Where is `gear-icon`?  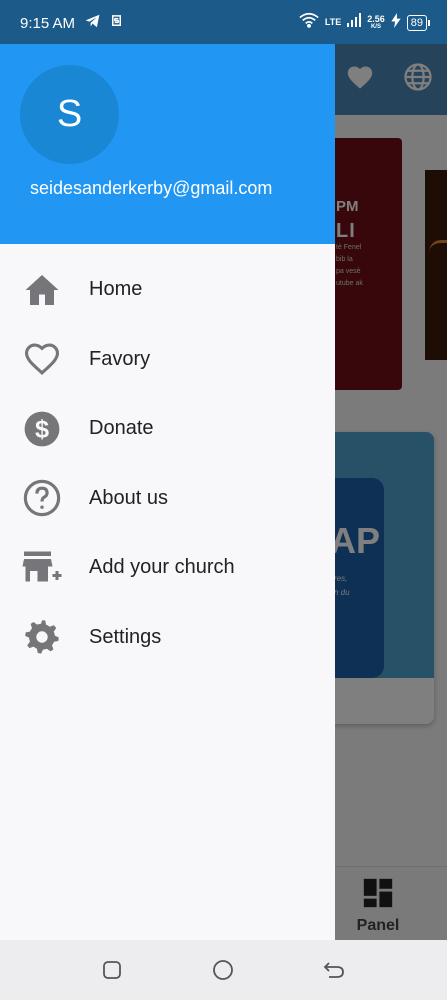
gear-icon is located at coordinates (42, 637).